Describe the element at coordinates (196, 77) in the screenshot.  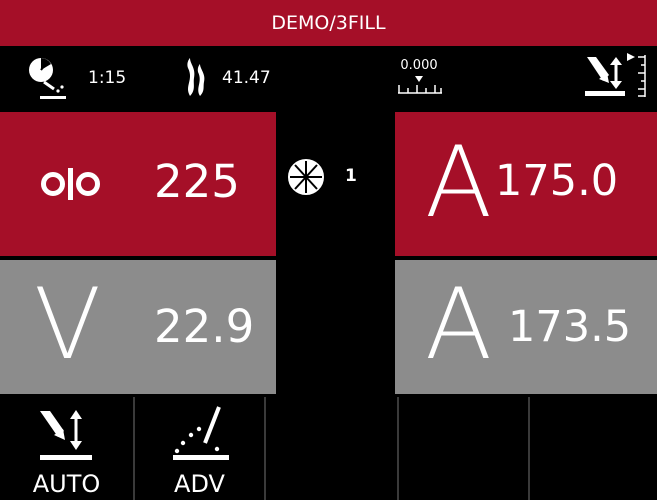
I see `heat-input-icon` at that location.